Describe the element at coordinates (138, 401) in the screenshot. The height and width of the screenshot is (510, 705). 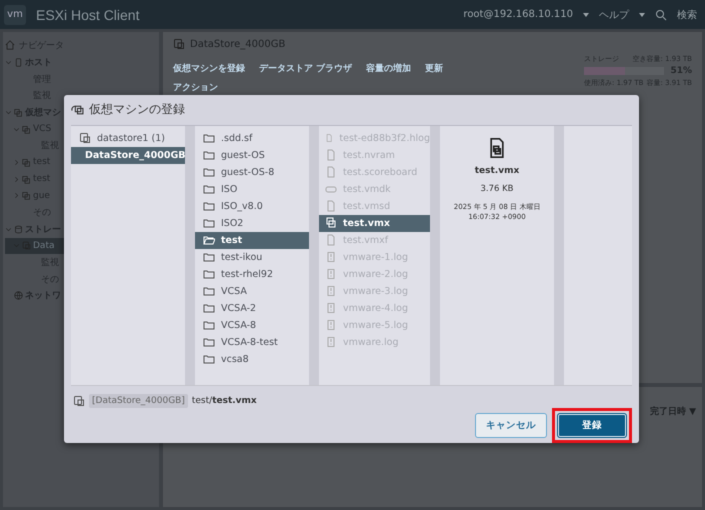
I see `datastore-path: [DataStore_4000GB]` at that location.